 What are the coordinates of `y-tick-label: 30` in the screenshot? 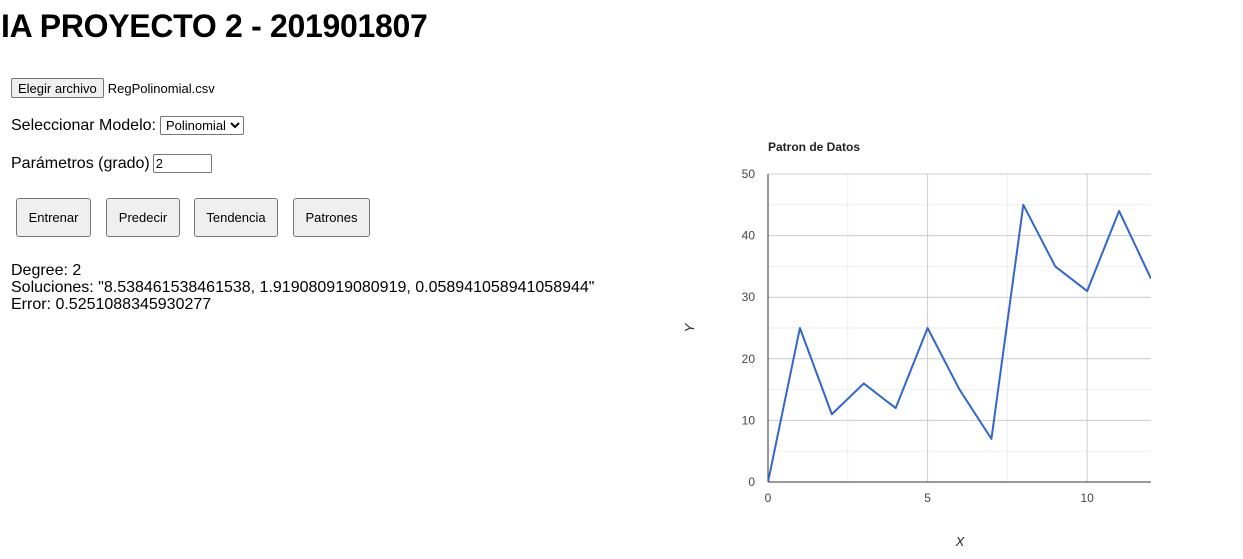 It's located at (749, 297).